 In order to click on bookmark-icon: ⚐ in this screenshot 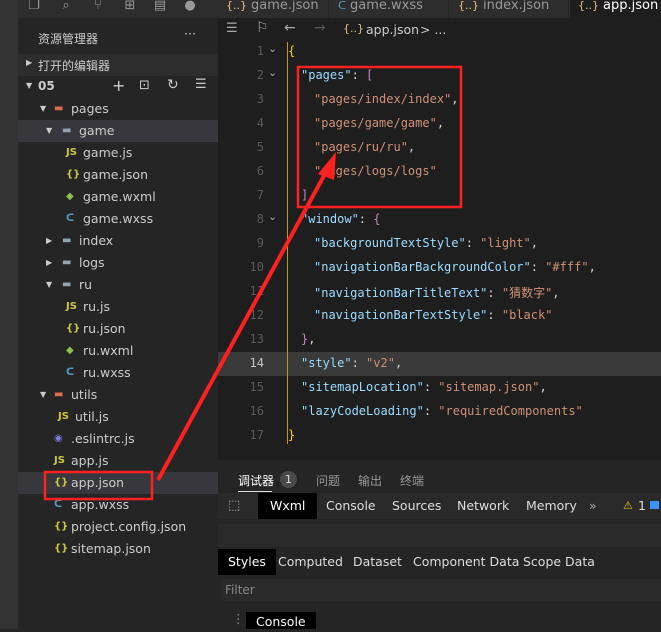, I will do `click(262, 28)`.